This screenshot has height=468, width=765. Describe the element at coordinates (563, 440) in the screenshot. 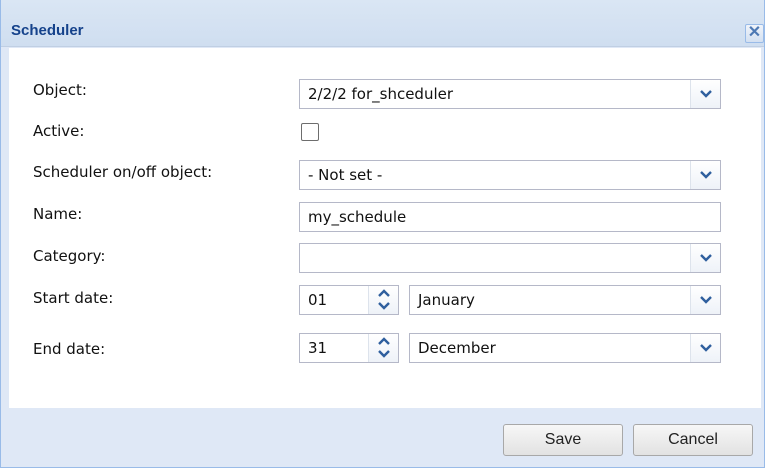

I see `save-button: Save` at that location.